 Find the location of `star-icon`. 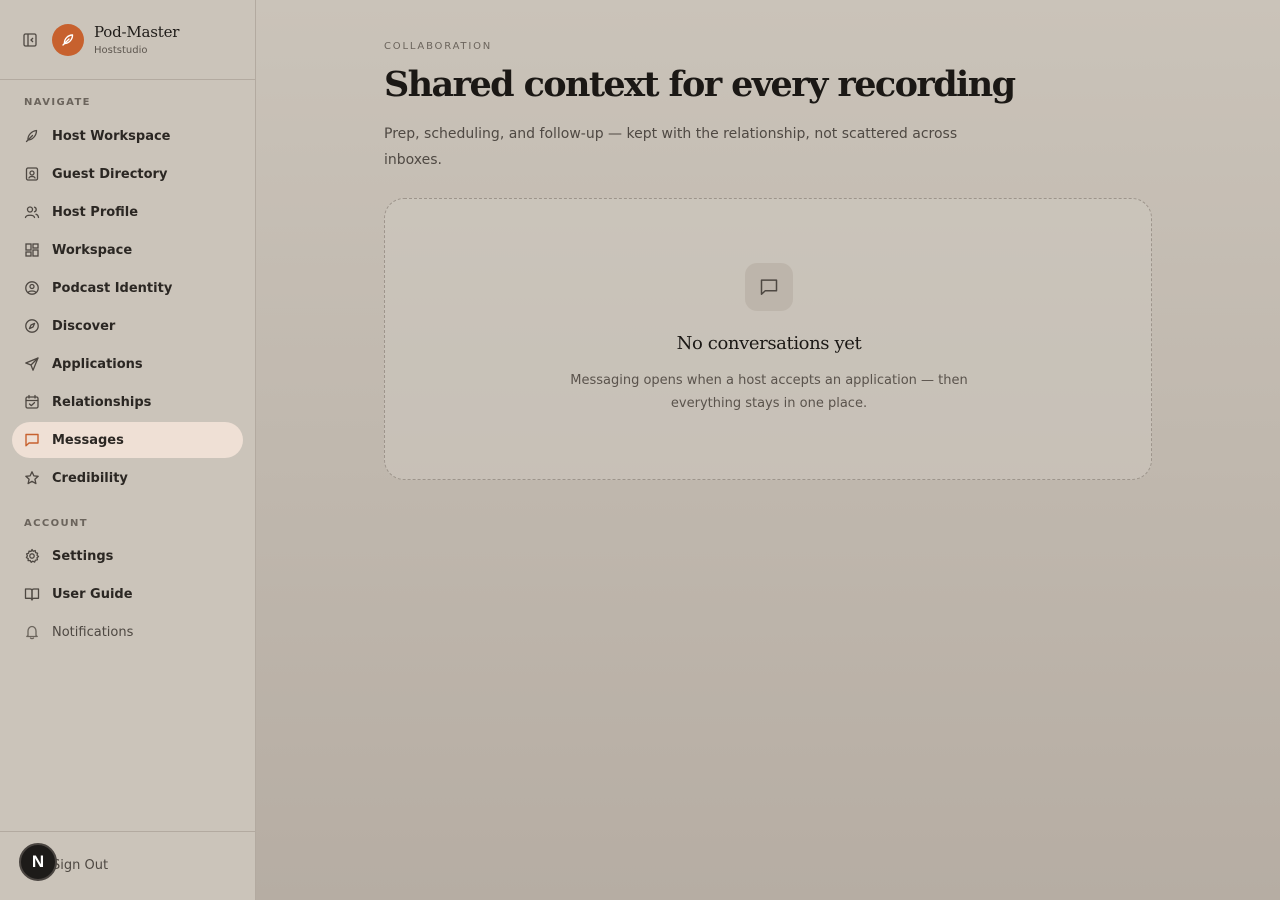

star-icon is located at coordinates (32, 478).